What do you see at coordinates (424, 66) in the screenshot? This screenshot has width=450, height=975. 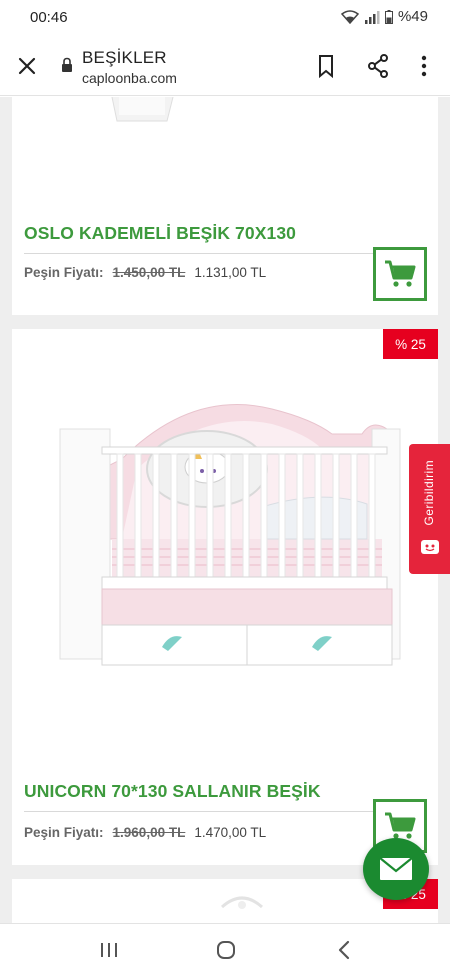 I see `more-vert-icon` at bounding box center [424, 66].